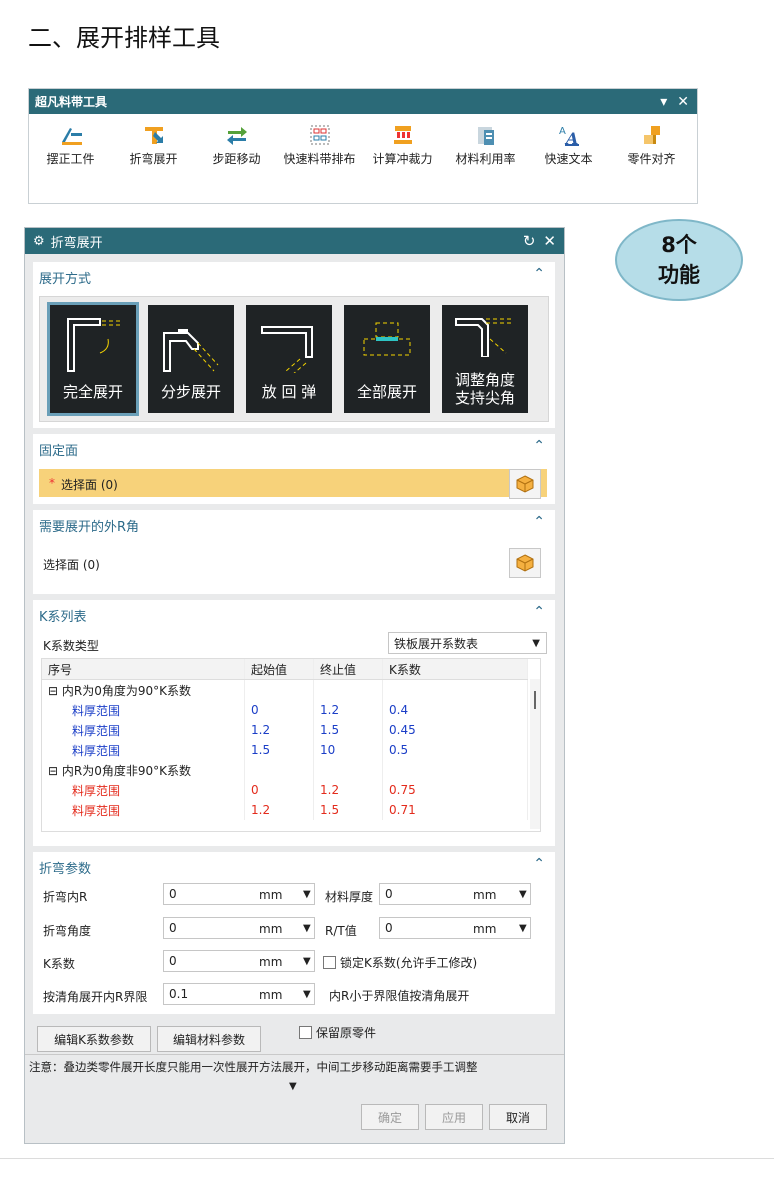 The width and height of the screenshot is (774, 1183). I want to click on section-title-unfold-method: 展开方式, so click(65, 279).